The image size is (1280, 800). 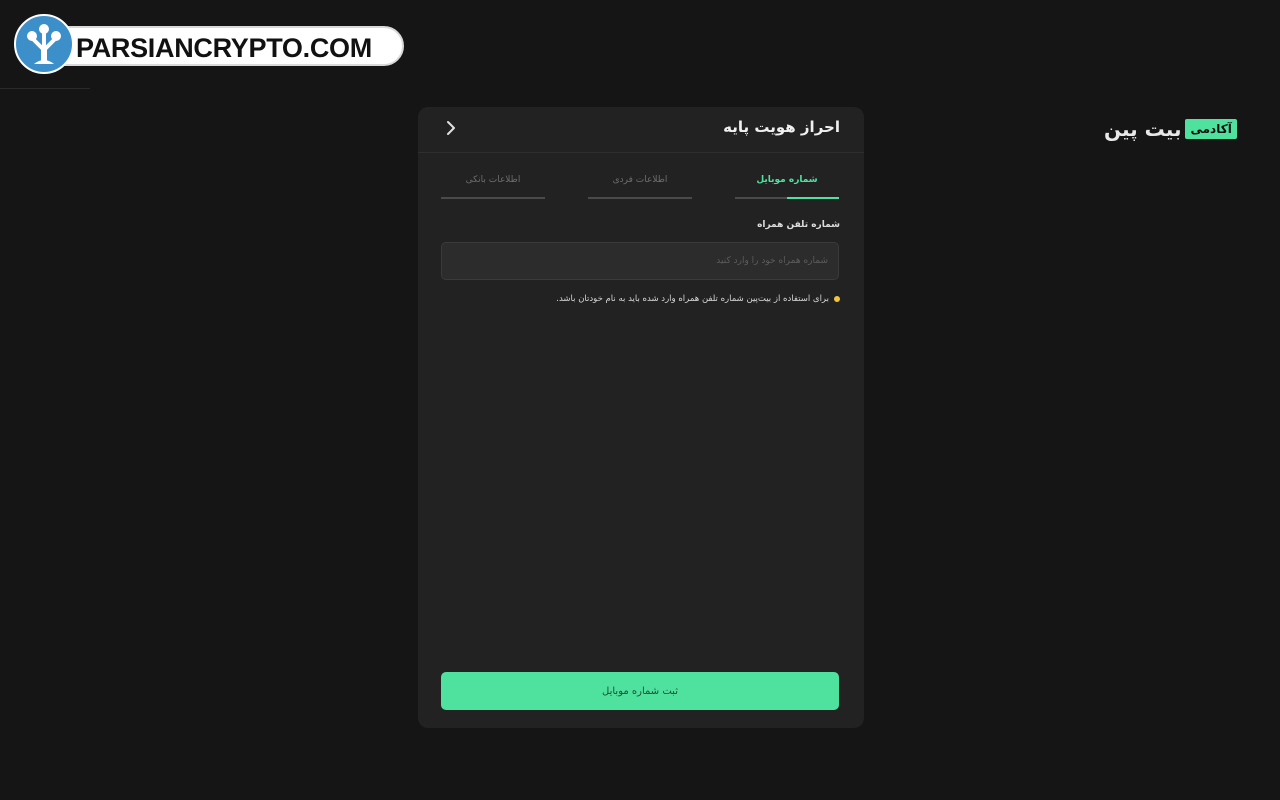 I want to click on step-progress, so click(x=813, y=198).